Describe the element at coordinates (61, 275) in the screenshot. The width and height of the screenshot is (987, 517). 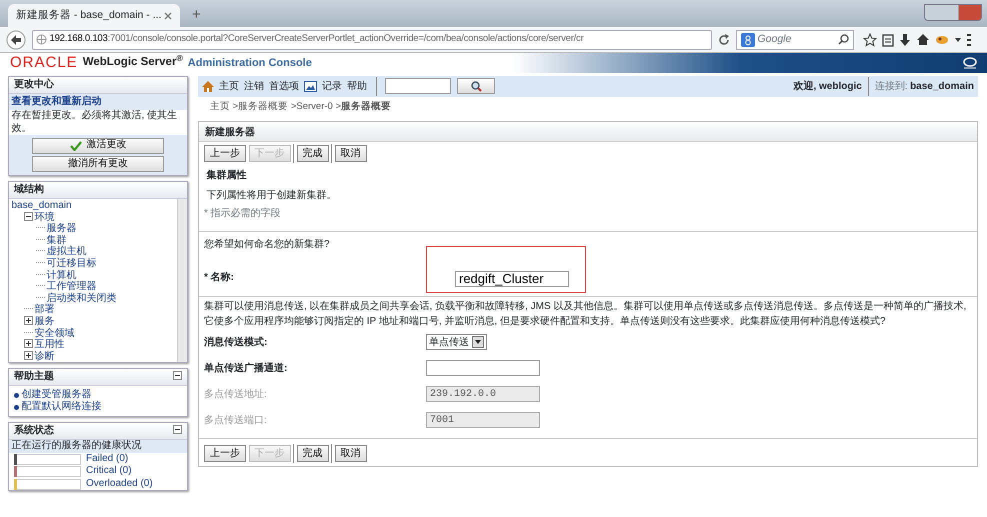
I see `tree-item: 计算机` at that location.